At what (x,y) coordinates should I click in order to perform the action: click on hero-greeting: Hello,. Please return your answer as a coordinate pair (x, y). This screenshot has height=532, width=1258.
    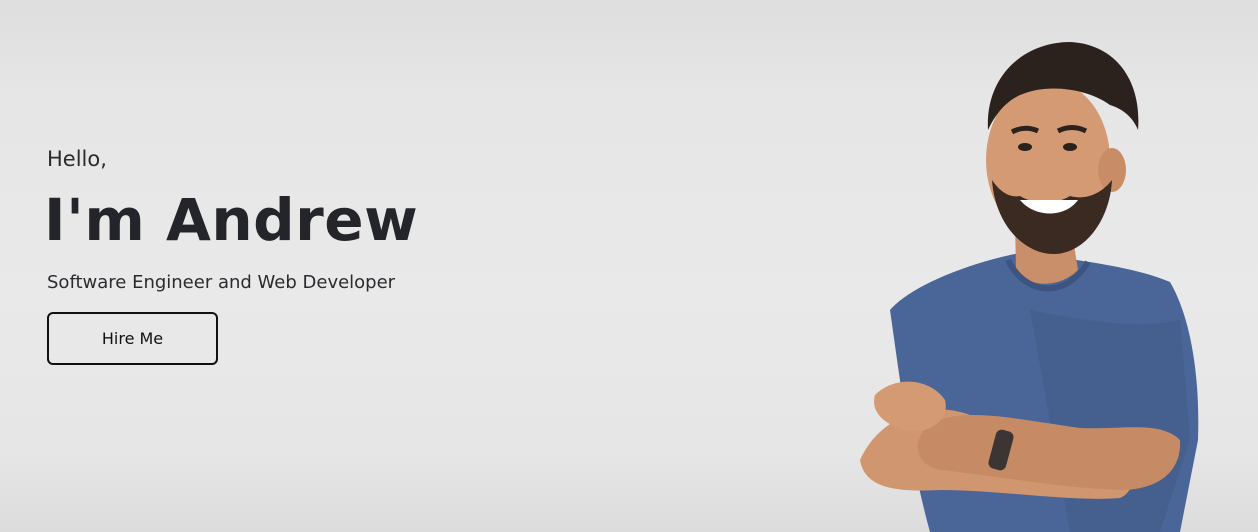
    Looking at the image, I should click on (77, 159).